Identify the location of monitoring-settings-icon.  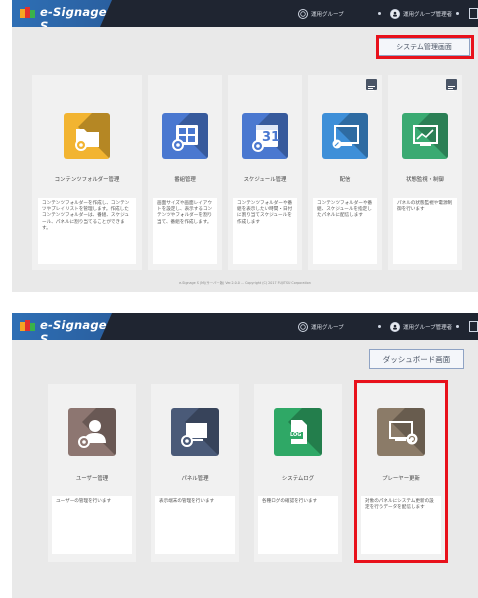
(451, 85).